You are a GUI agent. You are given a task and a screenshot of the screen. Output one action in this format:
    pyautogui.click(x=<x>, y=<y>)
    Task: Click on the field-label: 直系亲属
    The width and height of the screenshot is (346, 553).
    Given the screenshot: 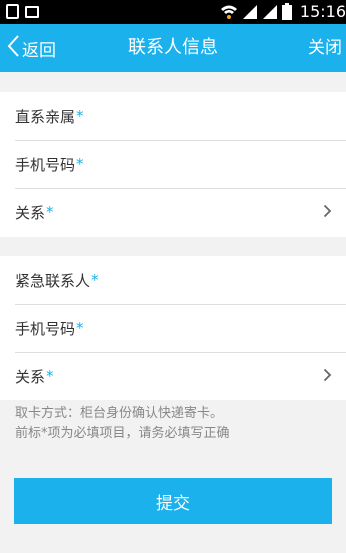 What is the action you would take?
    pyautogui.click(x=45, y=116)
    